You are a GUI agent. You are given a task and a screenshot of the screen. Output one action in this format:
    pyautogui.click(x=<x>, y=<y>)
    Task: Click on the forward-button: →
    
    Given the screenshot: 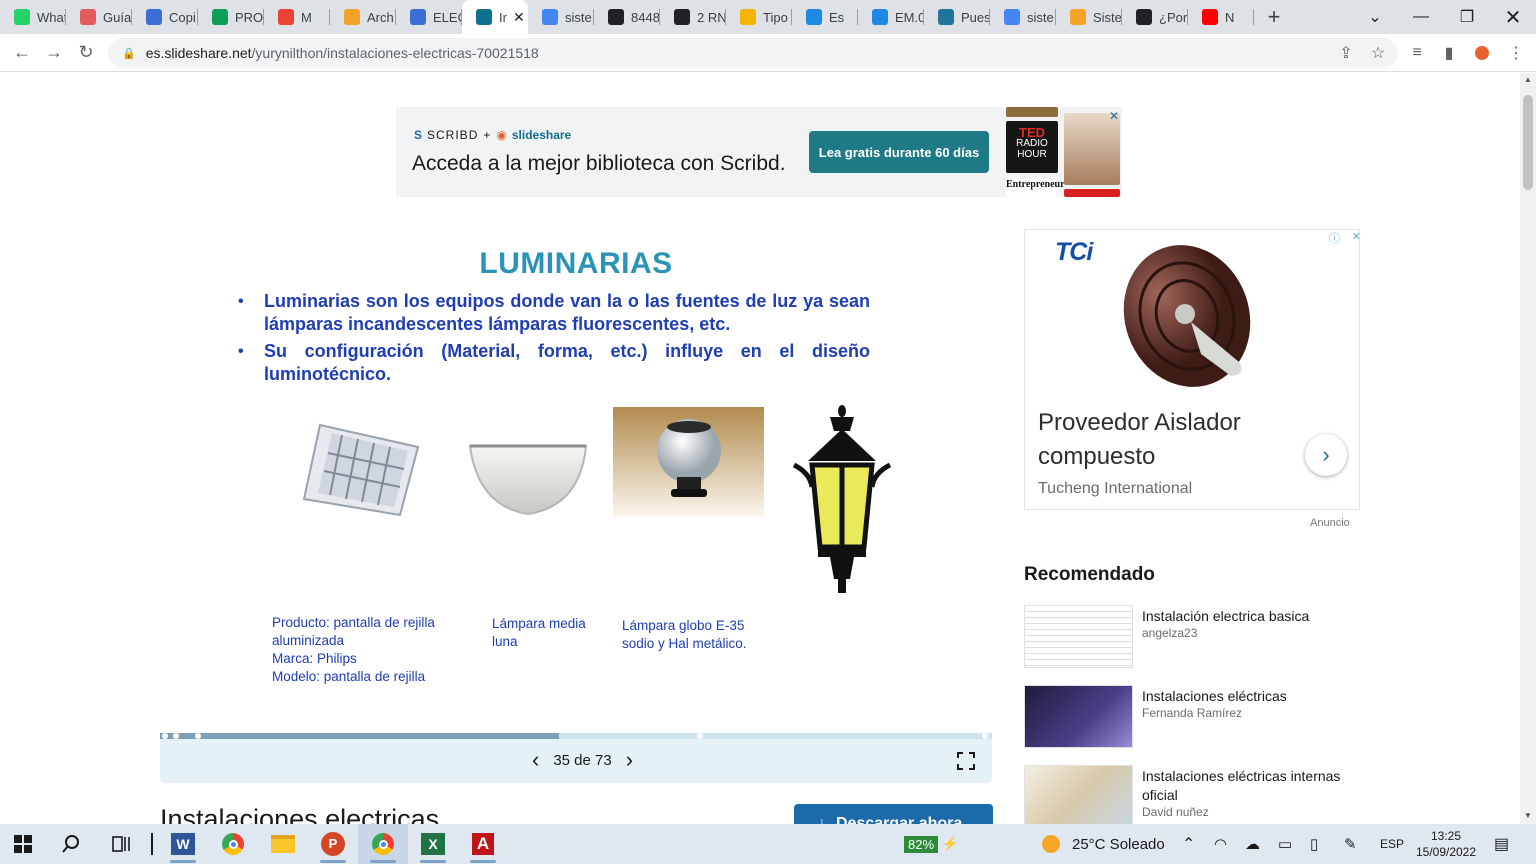 What is the action you would take?
    pyautogui.click(x=54, y=53)
    